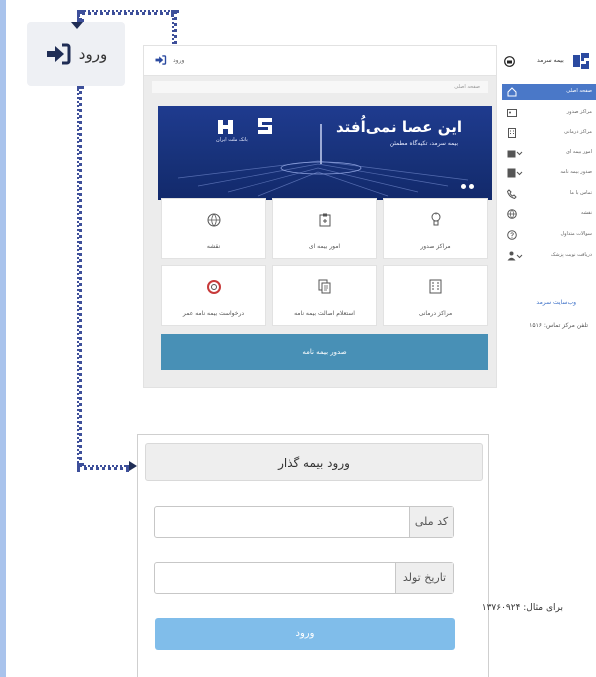  I want to click on enter-link-label: ورود, so click(179, 60).